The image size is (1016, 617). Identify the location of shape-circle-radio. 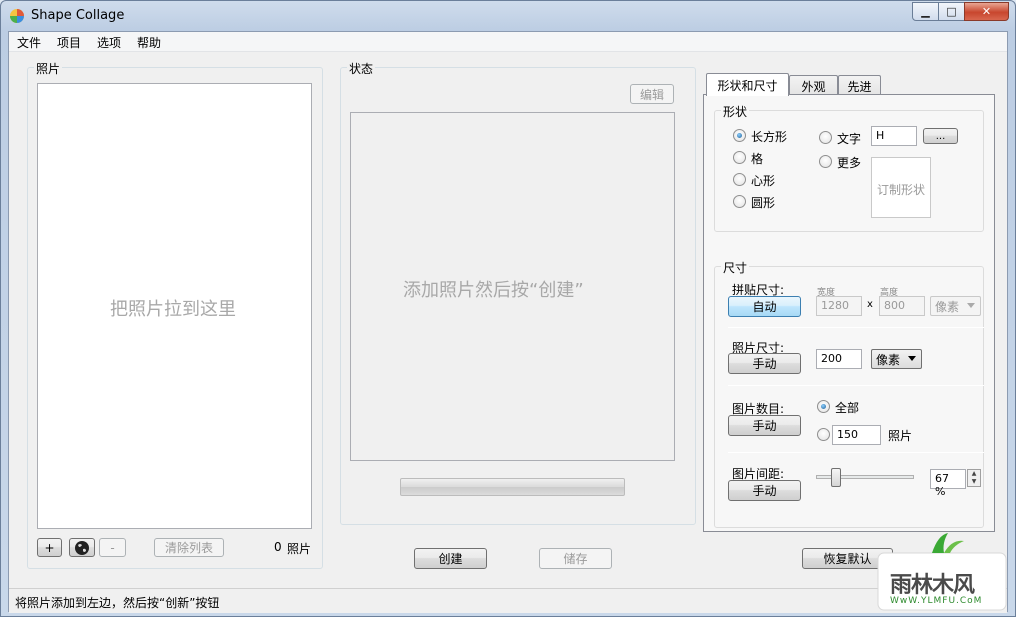
(739, 201).